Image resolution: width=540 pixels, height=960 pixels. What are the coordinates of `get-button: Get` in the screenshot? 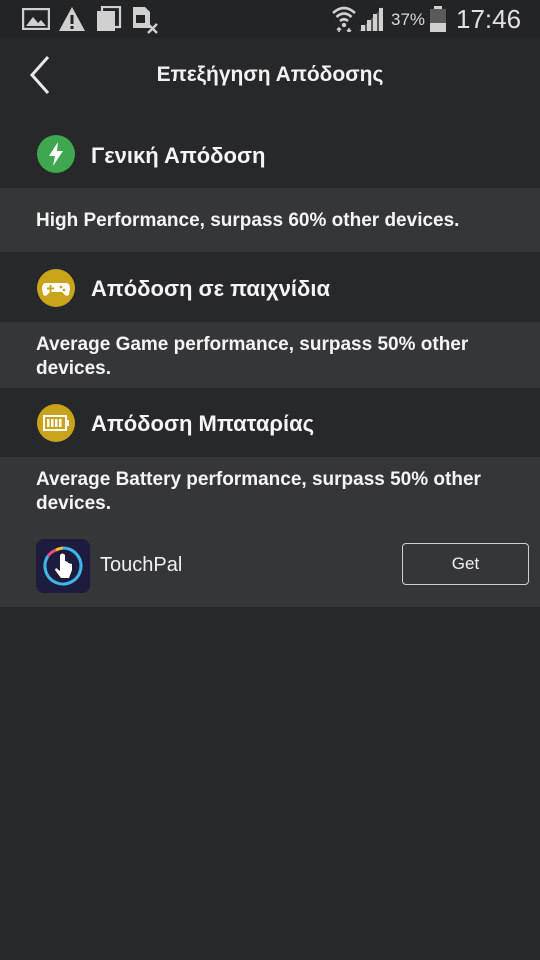 It's located at (465, 564).